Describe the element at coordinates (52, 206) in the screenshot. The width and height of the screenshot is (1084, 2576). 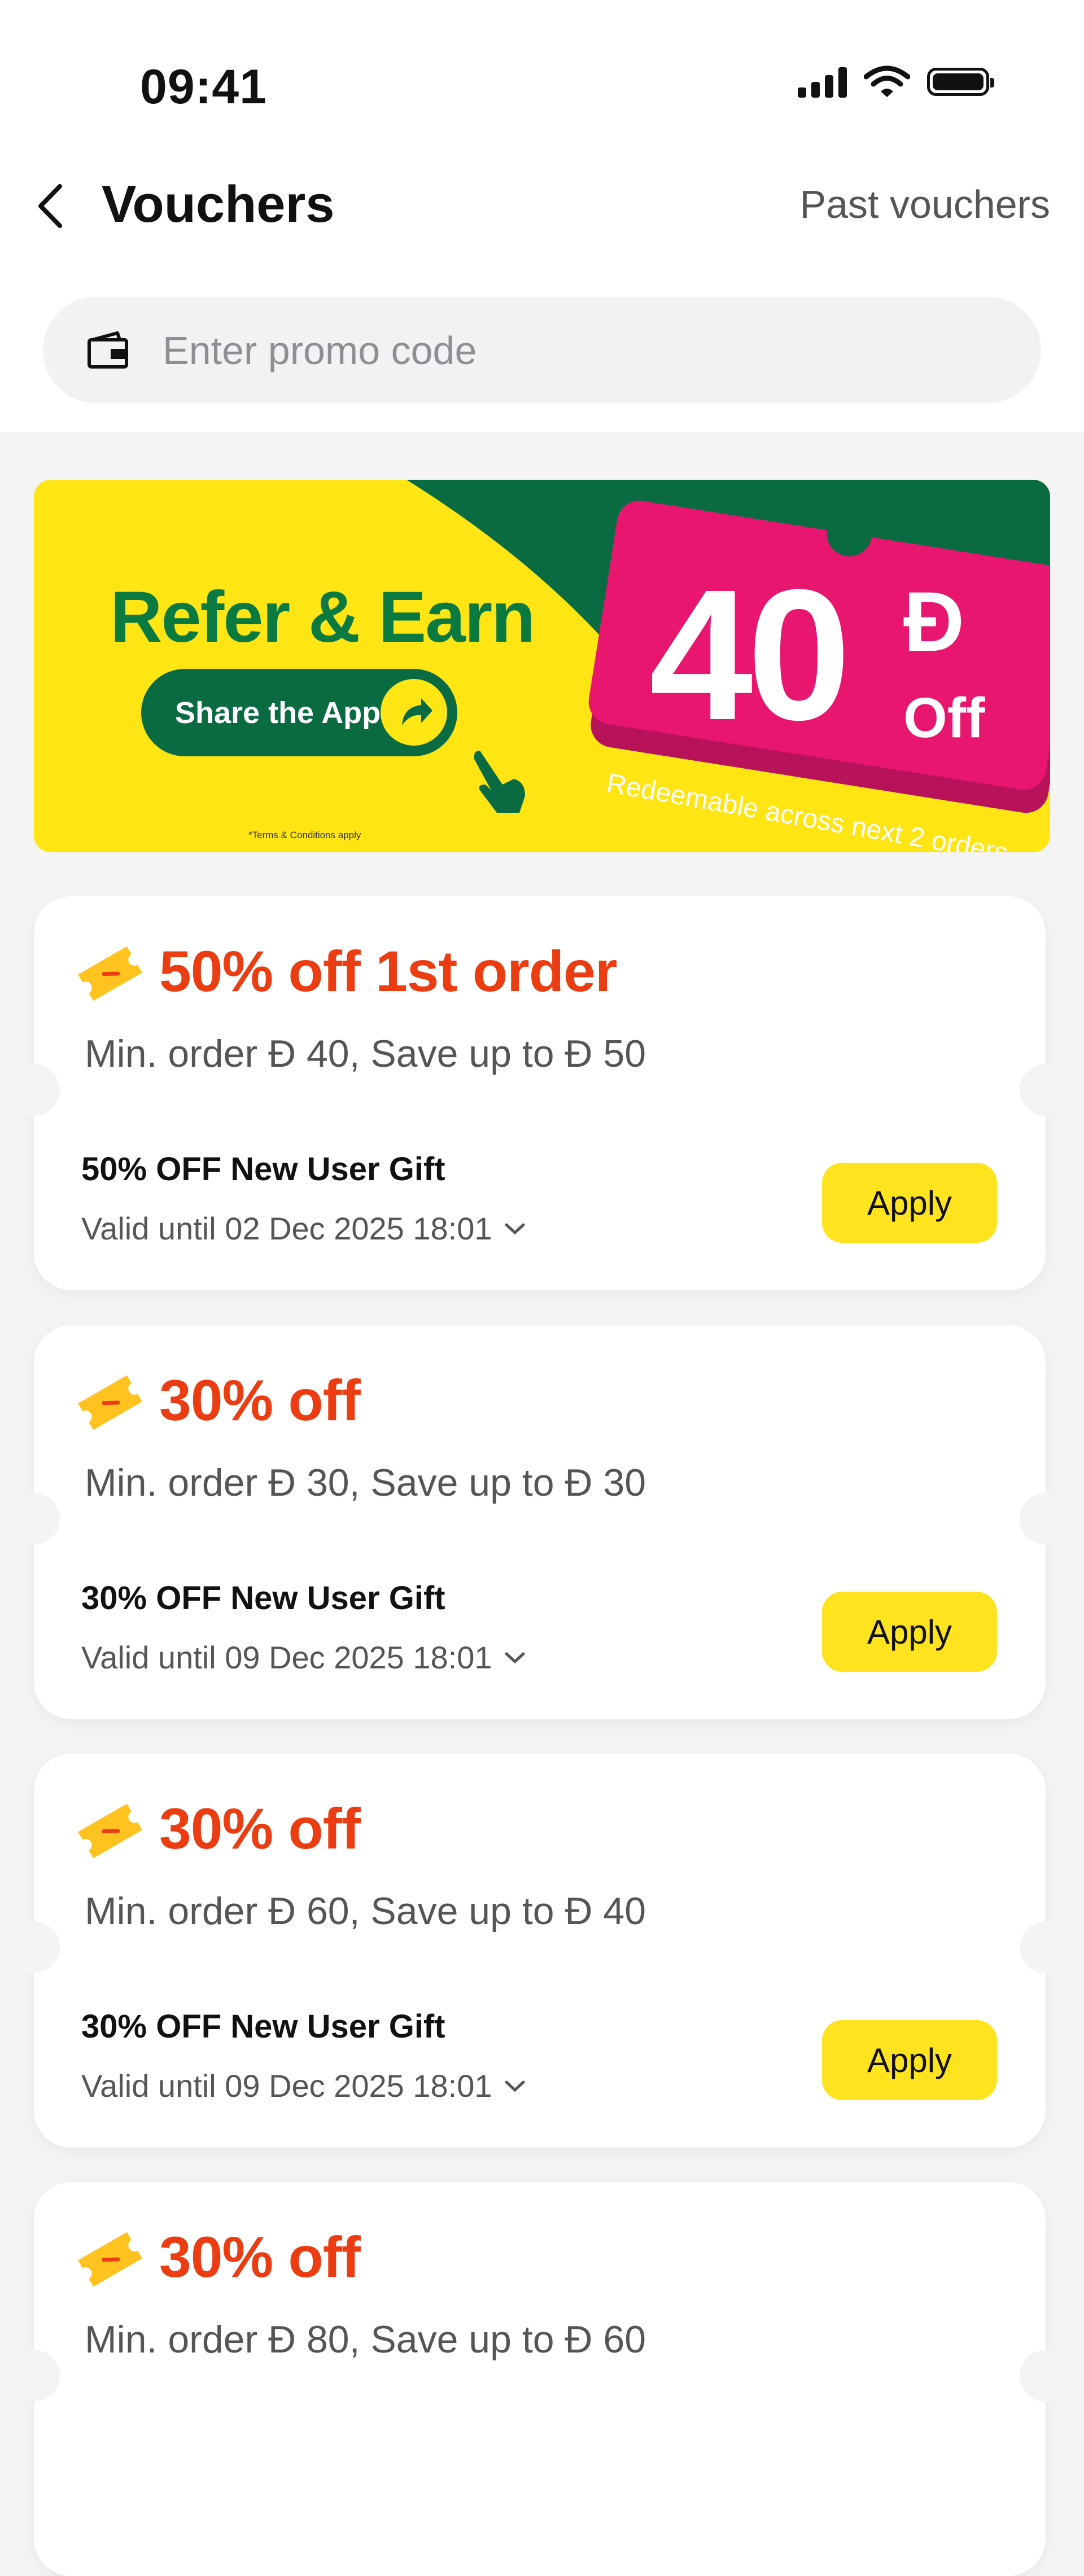
I see `chevron-left-icon` at that location.